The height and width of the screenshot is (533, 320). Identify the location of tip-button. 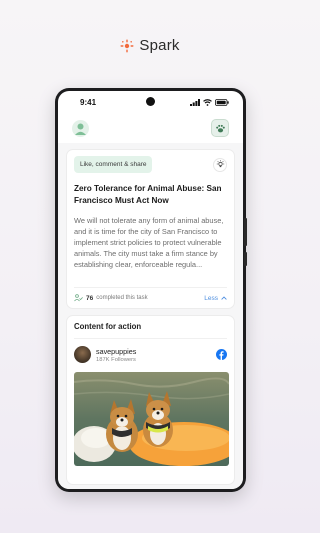
(220, 164).